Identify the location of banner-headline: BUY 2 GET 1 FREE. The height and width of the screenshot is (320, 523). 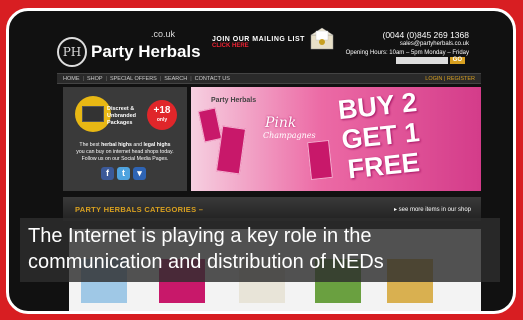
(379, 136).